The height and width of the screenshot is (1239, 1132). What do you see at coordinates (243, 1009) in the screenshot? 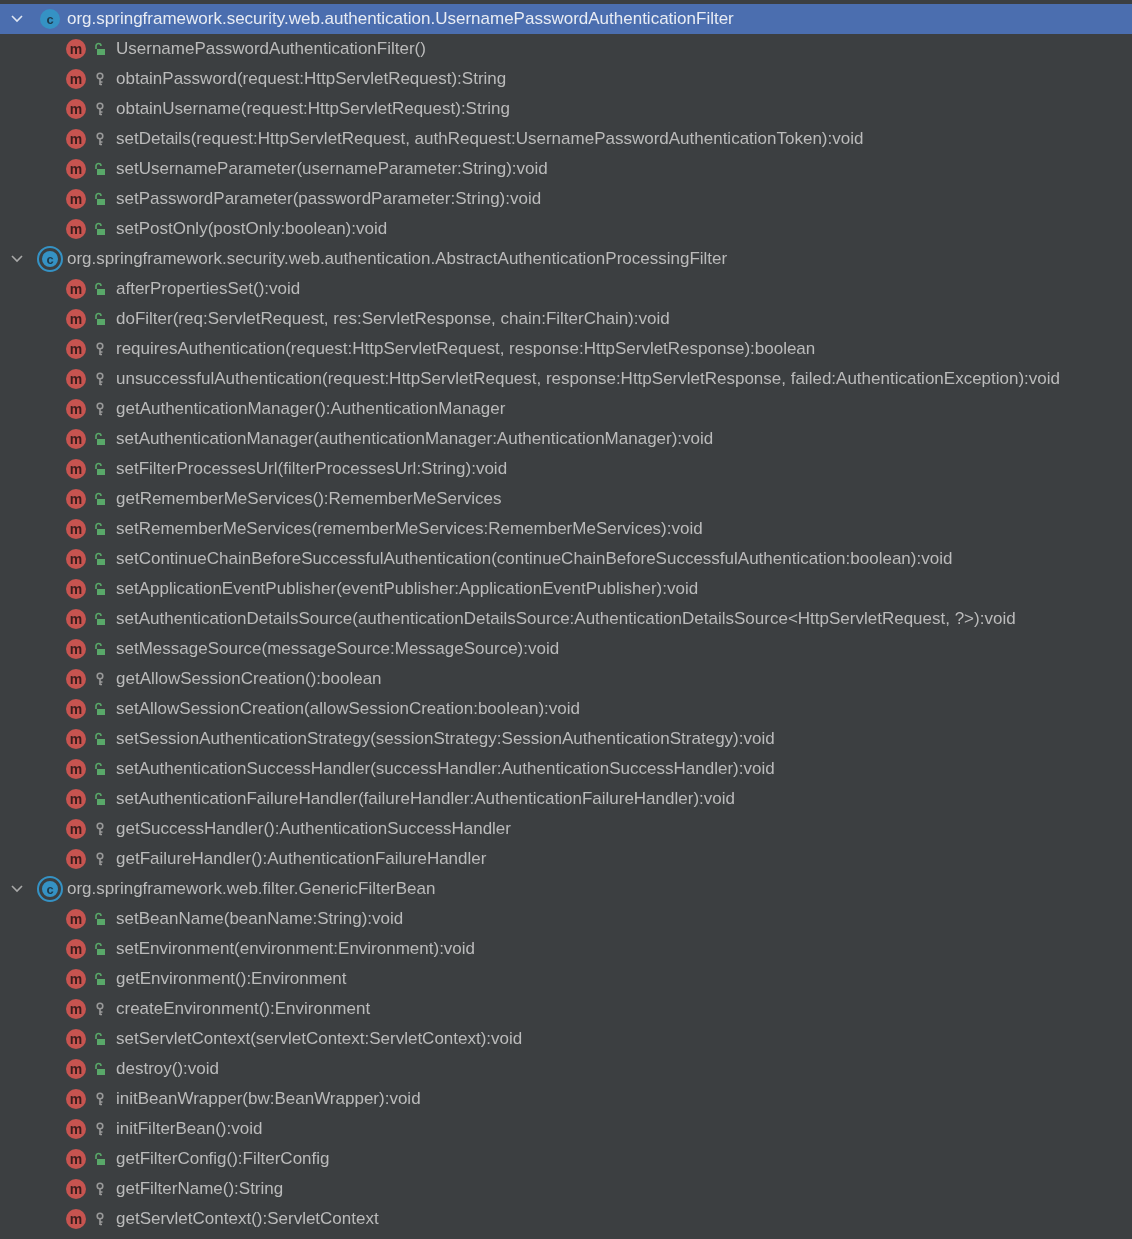
I see `method-signature: createEnvironment():Environment` at bounding box center [243, 1009].